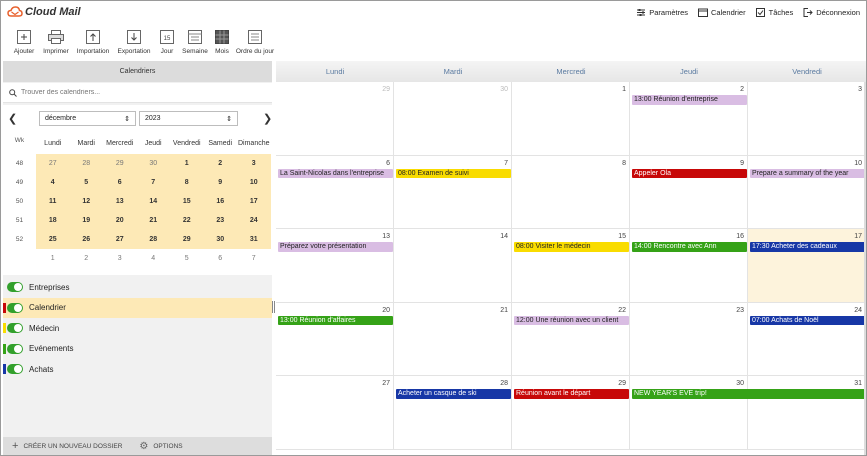 The width and height of the screenshot is (867, 456). I want to click on calendar-event: Préparez votre présentation, so click(335, 247).